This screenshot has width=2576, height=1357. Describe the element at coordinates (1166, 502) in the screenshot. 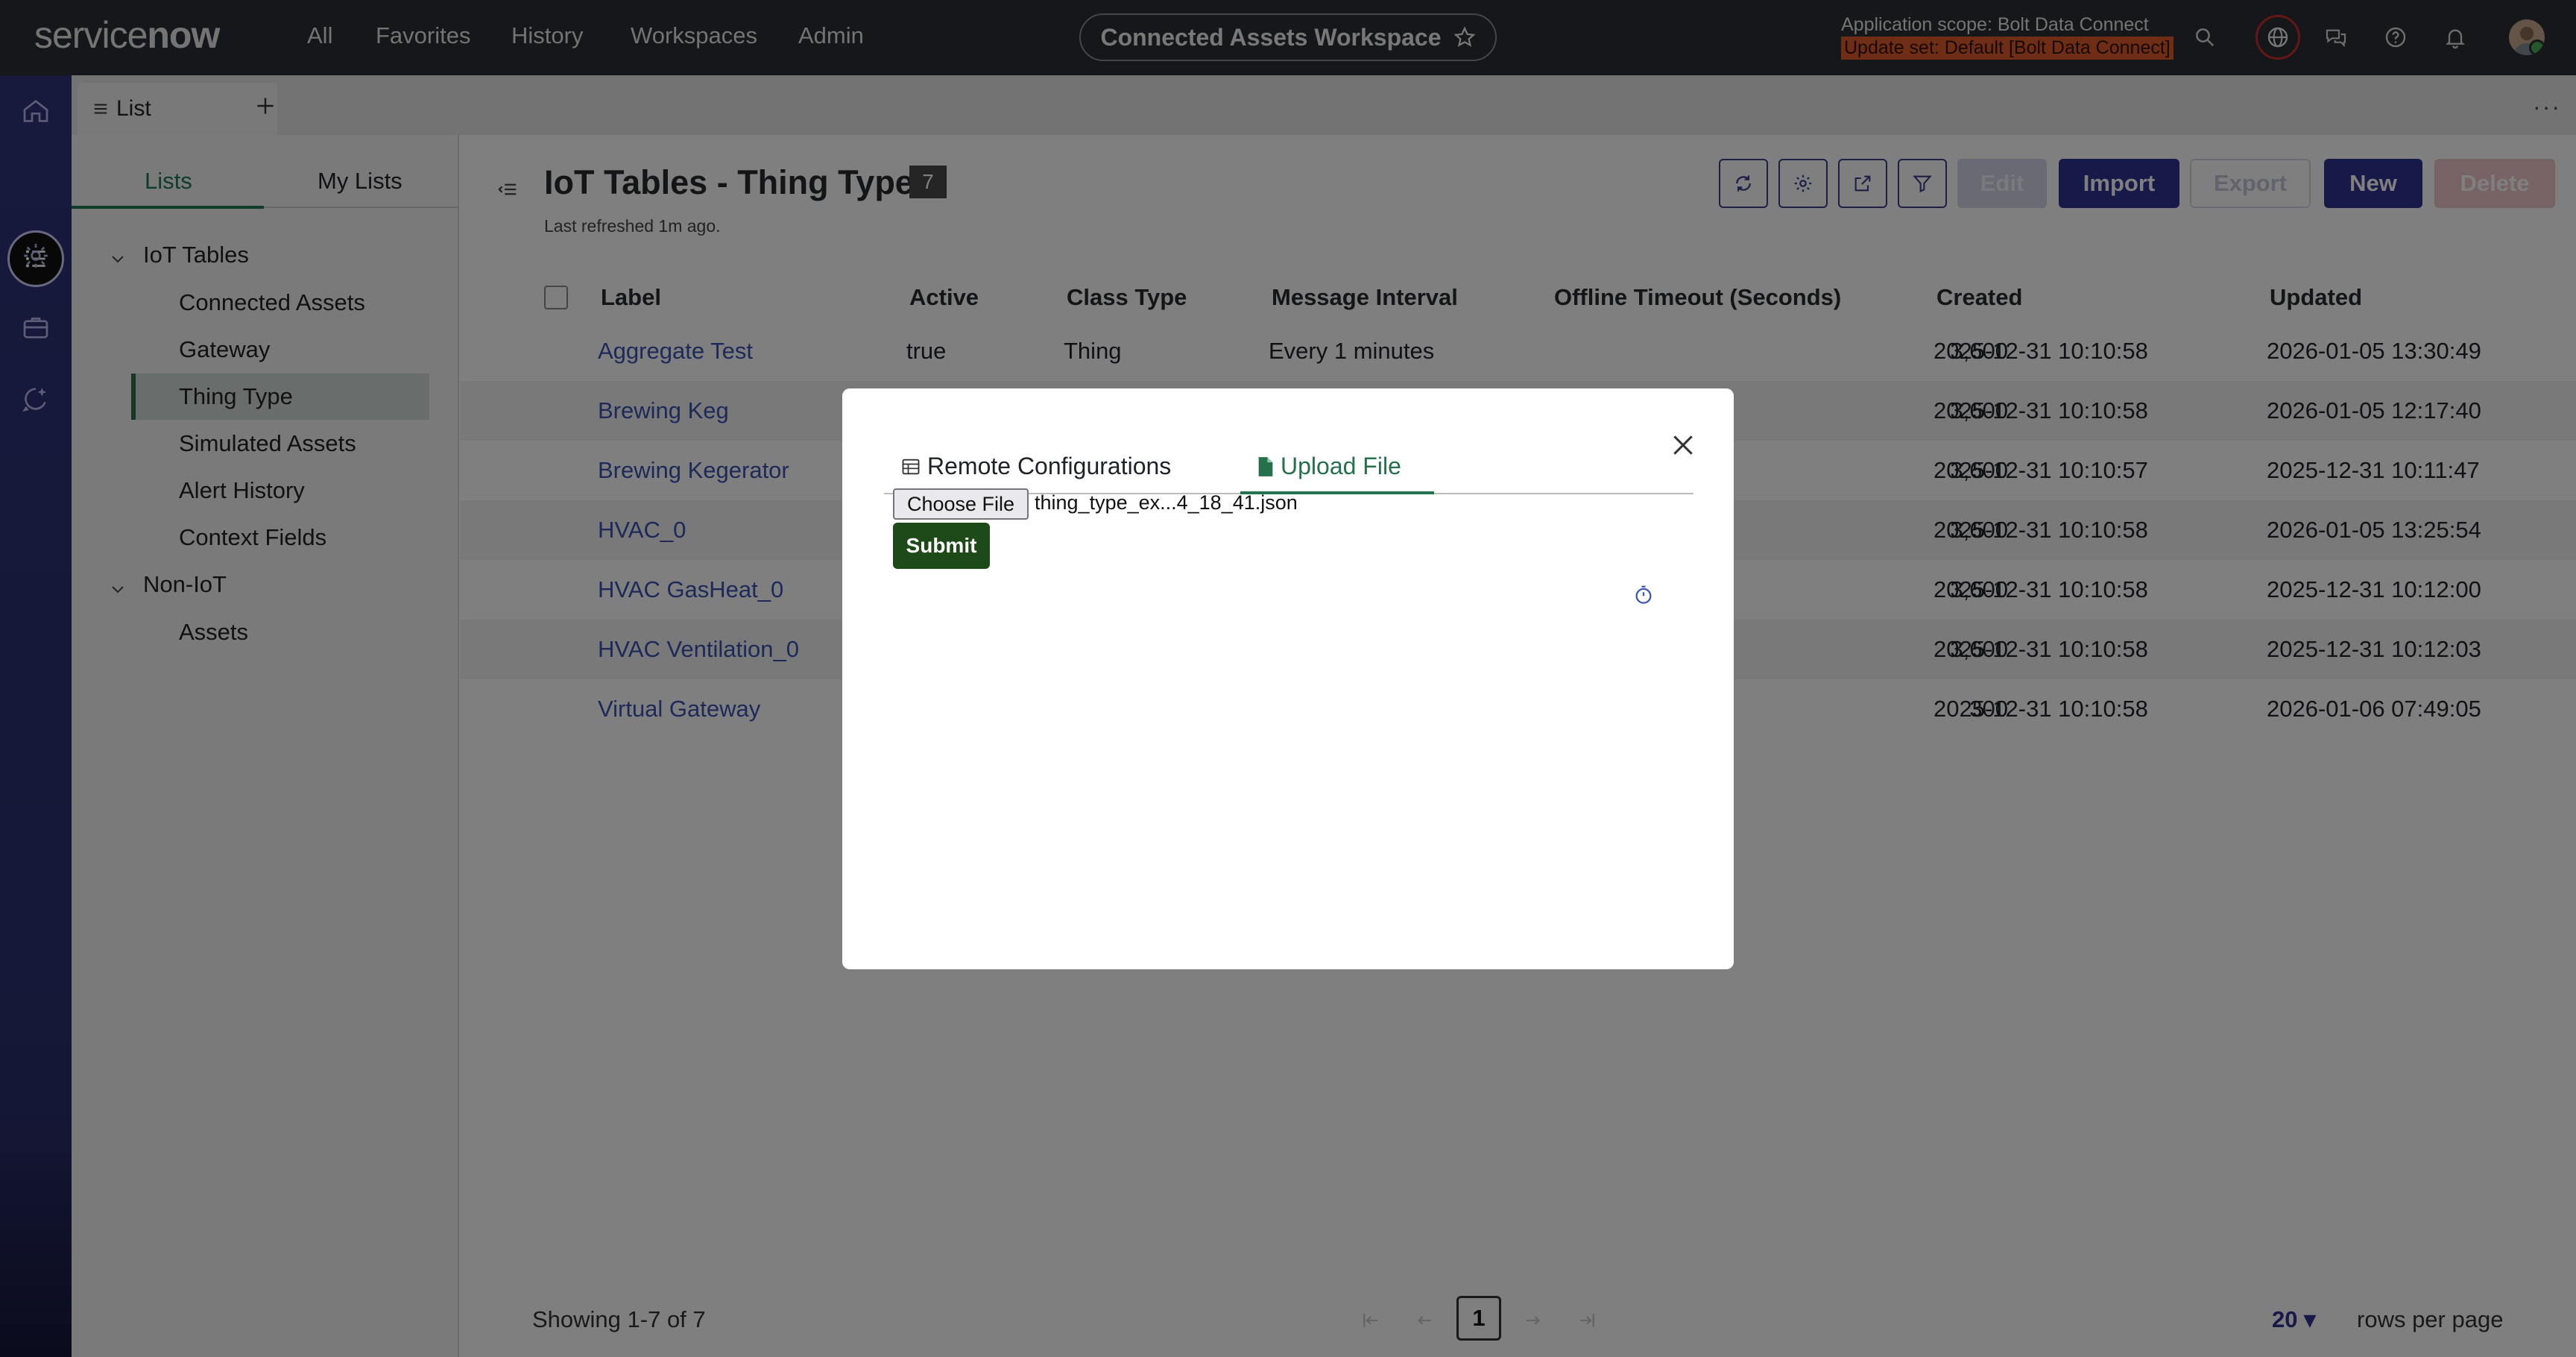

I see `selected-file-name: thing_type_ex...4_18_41.json` at that location.